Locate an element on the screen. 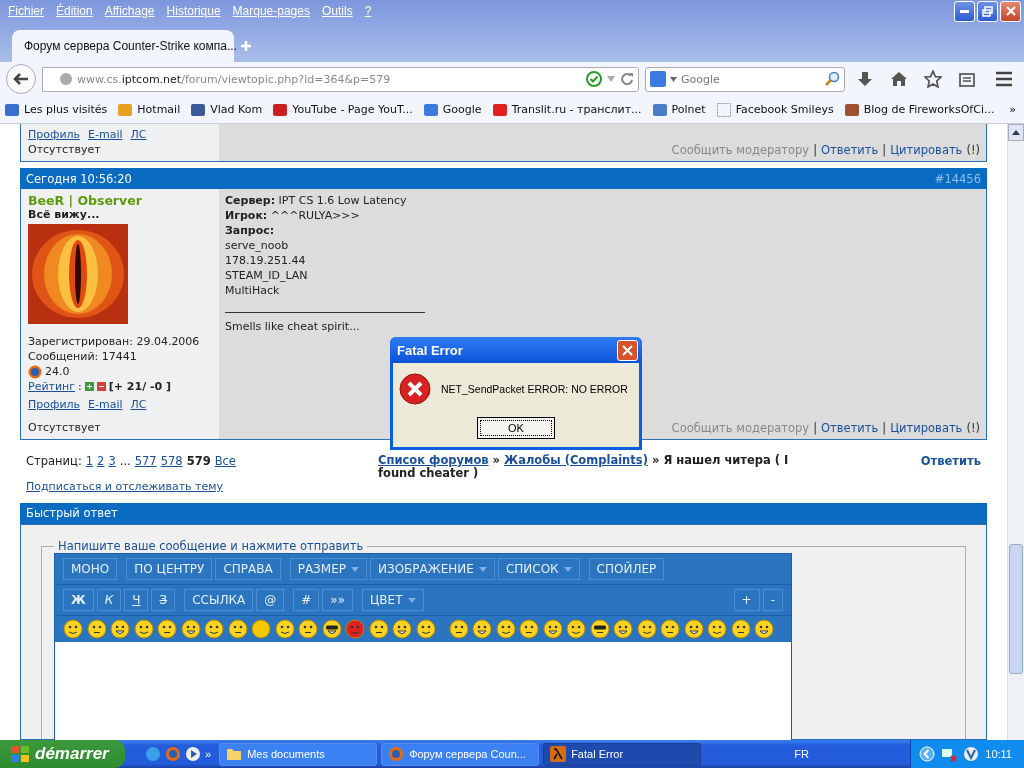  close-button is located at coordinates (1010, 11).